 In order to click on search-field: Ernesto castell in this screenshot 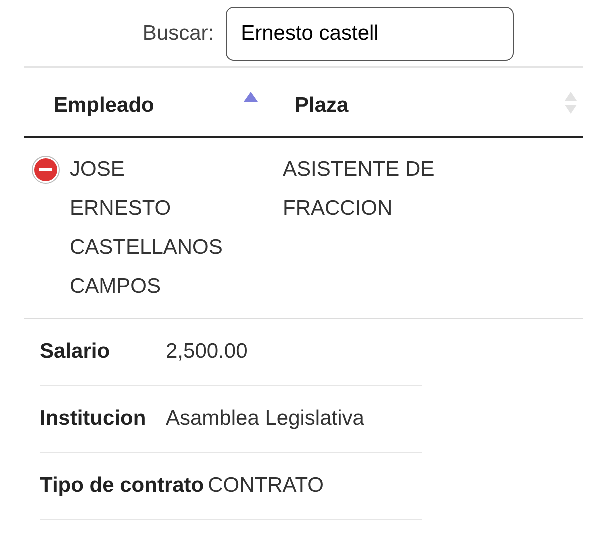, I will do `click(370, 33)`.